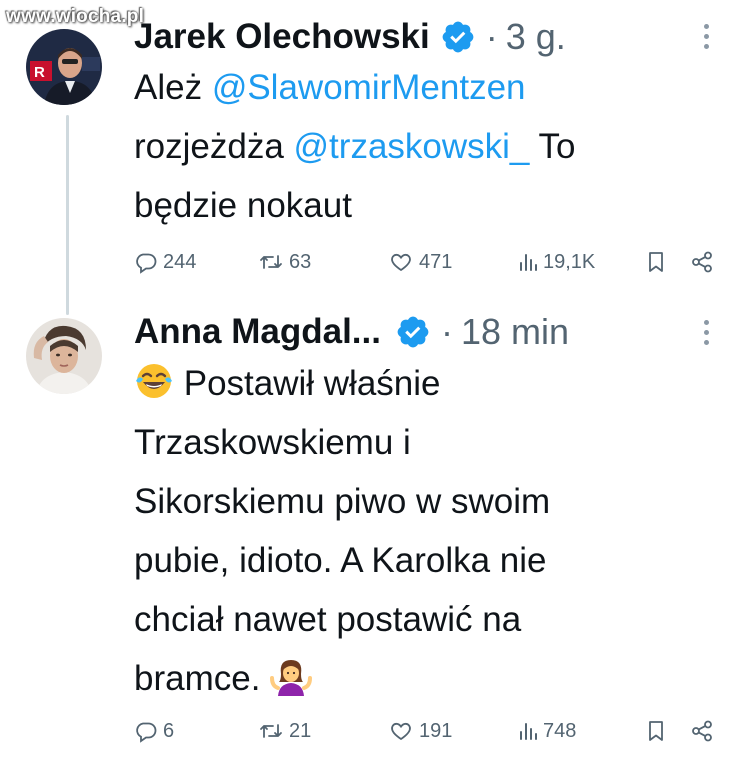  What do you see at coordinates (569, 261) in the screenshot?
I see `view-count: 19,1K` at bounding box center [569, 261].